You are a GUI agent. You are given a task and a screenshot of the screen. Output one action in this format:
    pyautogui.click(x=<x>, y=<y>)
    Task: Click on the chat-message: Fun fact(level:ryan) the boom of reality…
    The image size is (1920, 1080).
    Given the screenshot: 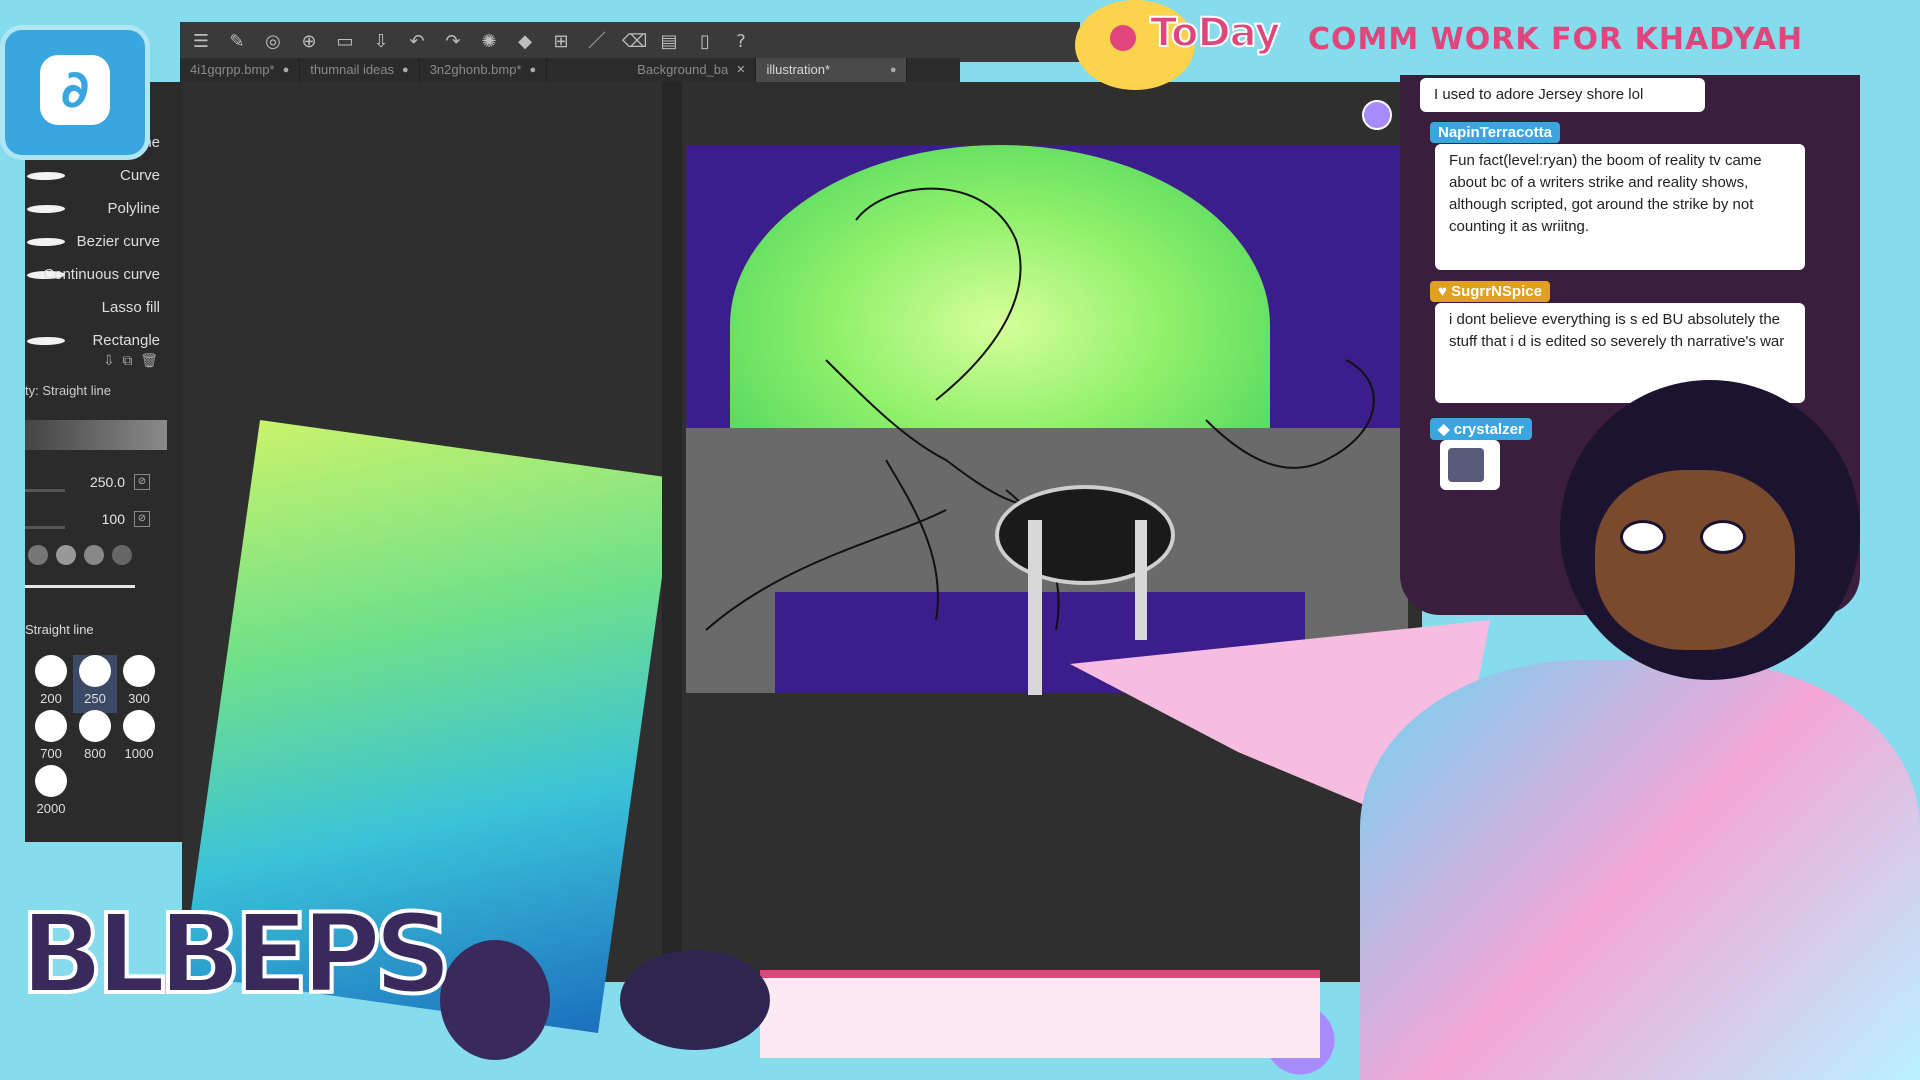 What is the action you would take?
    pyautogui.click(x=1620, y=207)
    